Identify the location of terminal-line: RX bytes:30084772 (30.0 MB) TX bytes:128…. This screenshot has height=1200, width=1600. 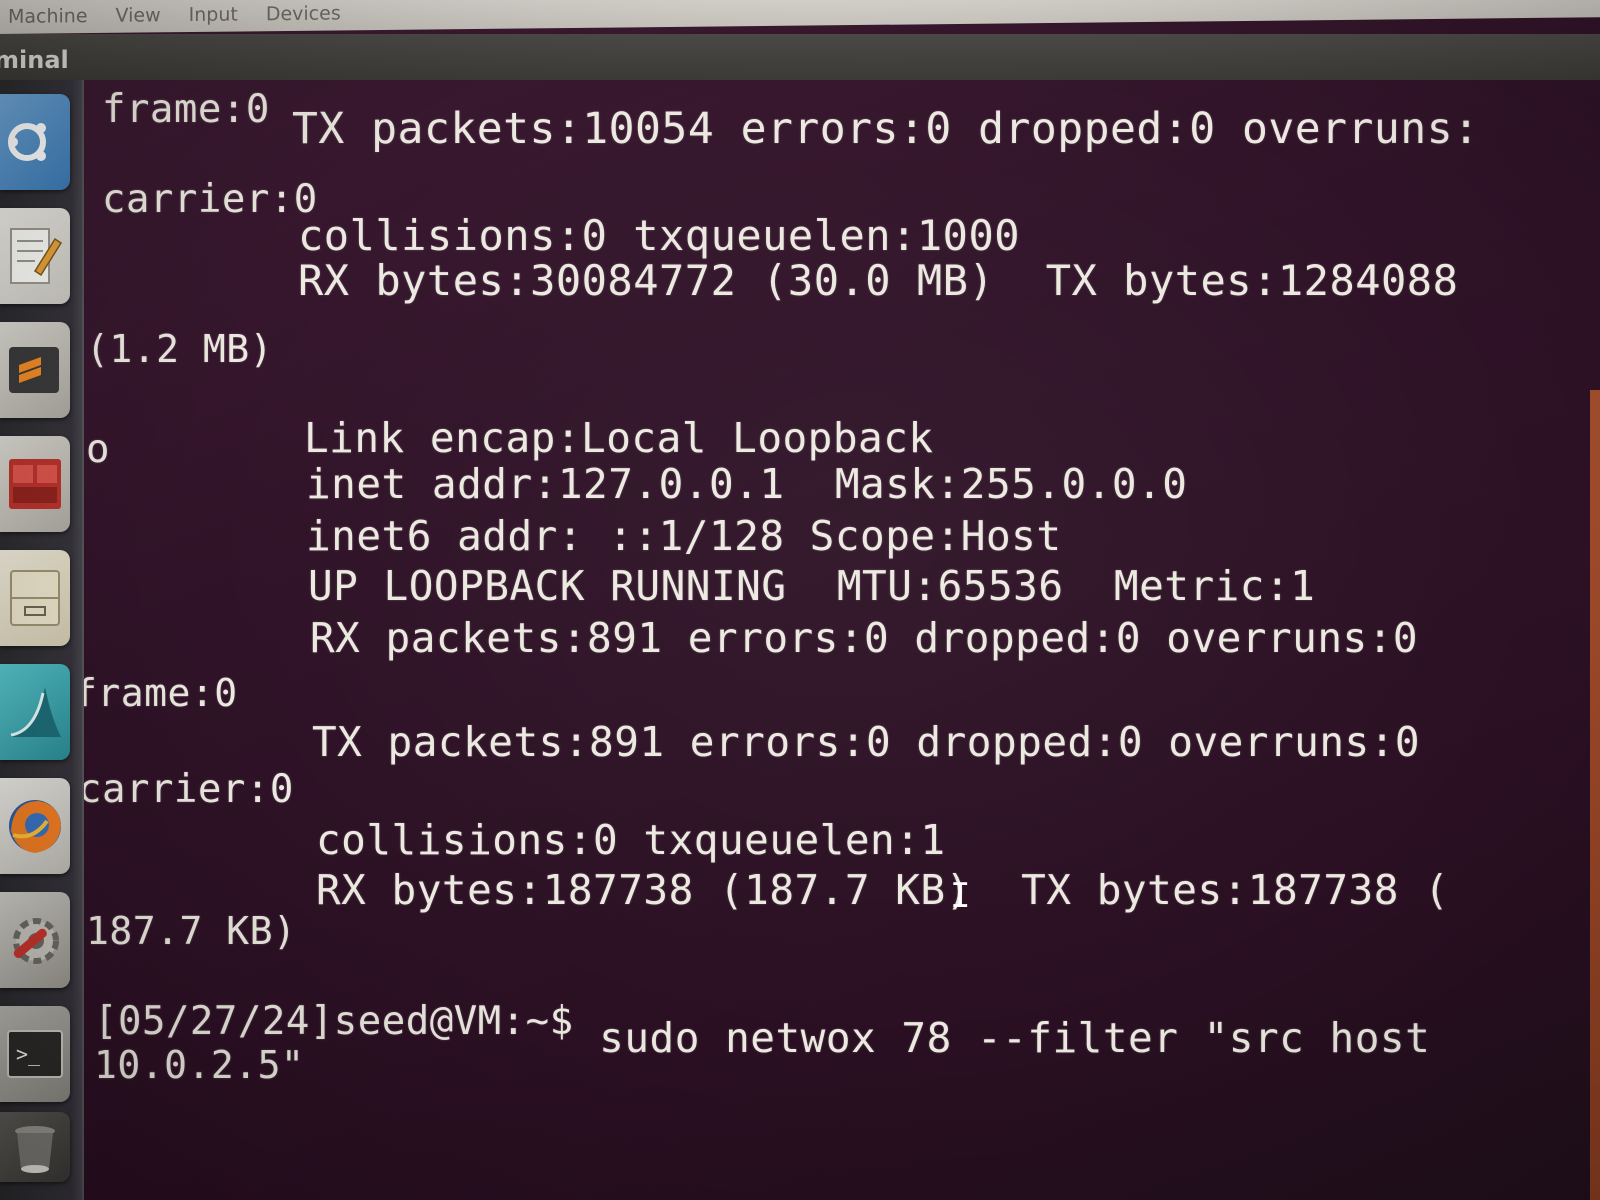
(878, 280).